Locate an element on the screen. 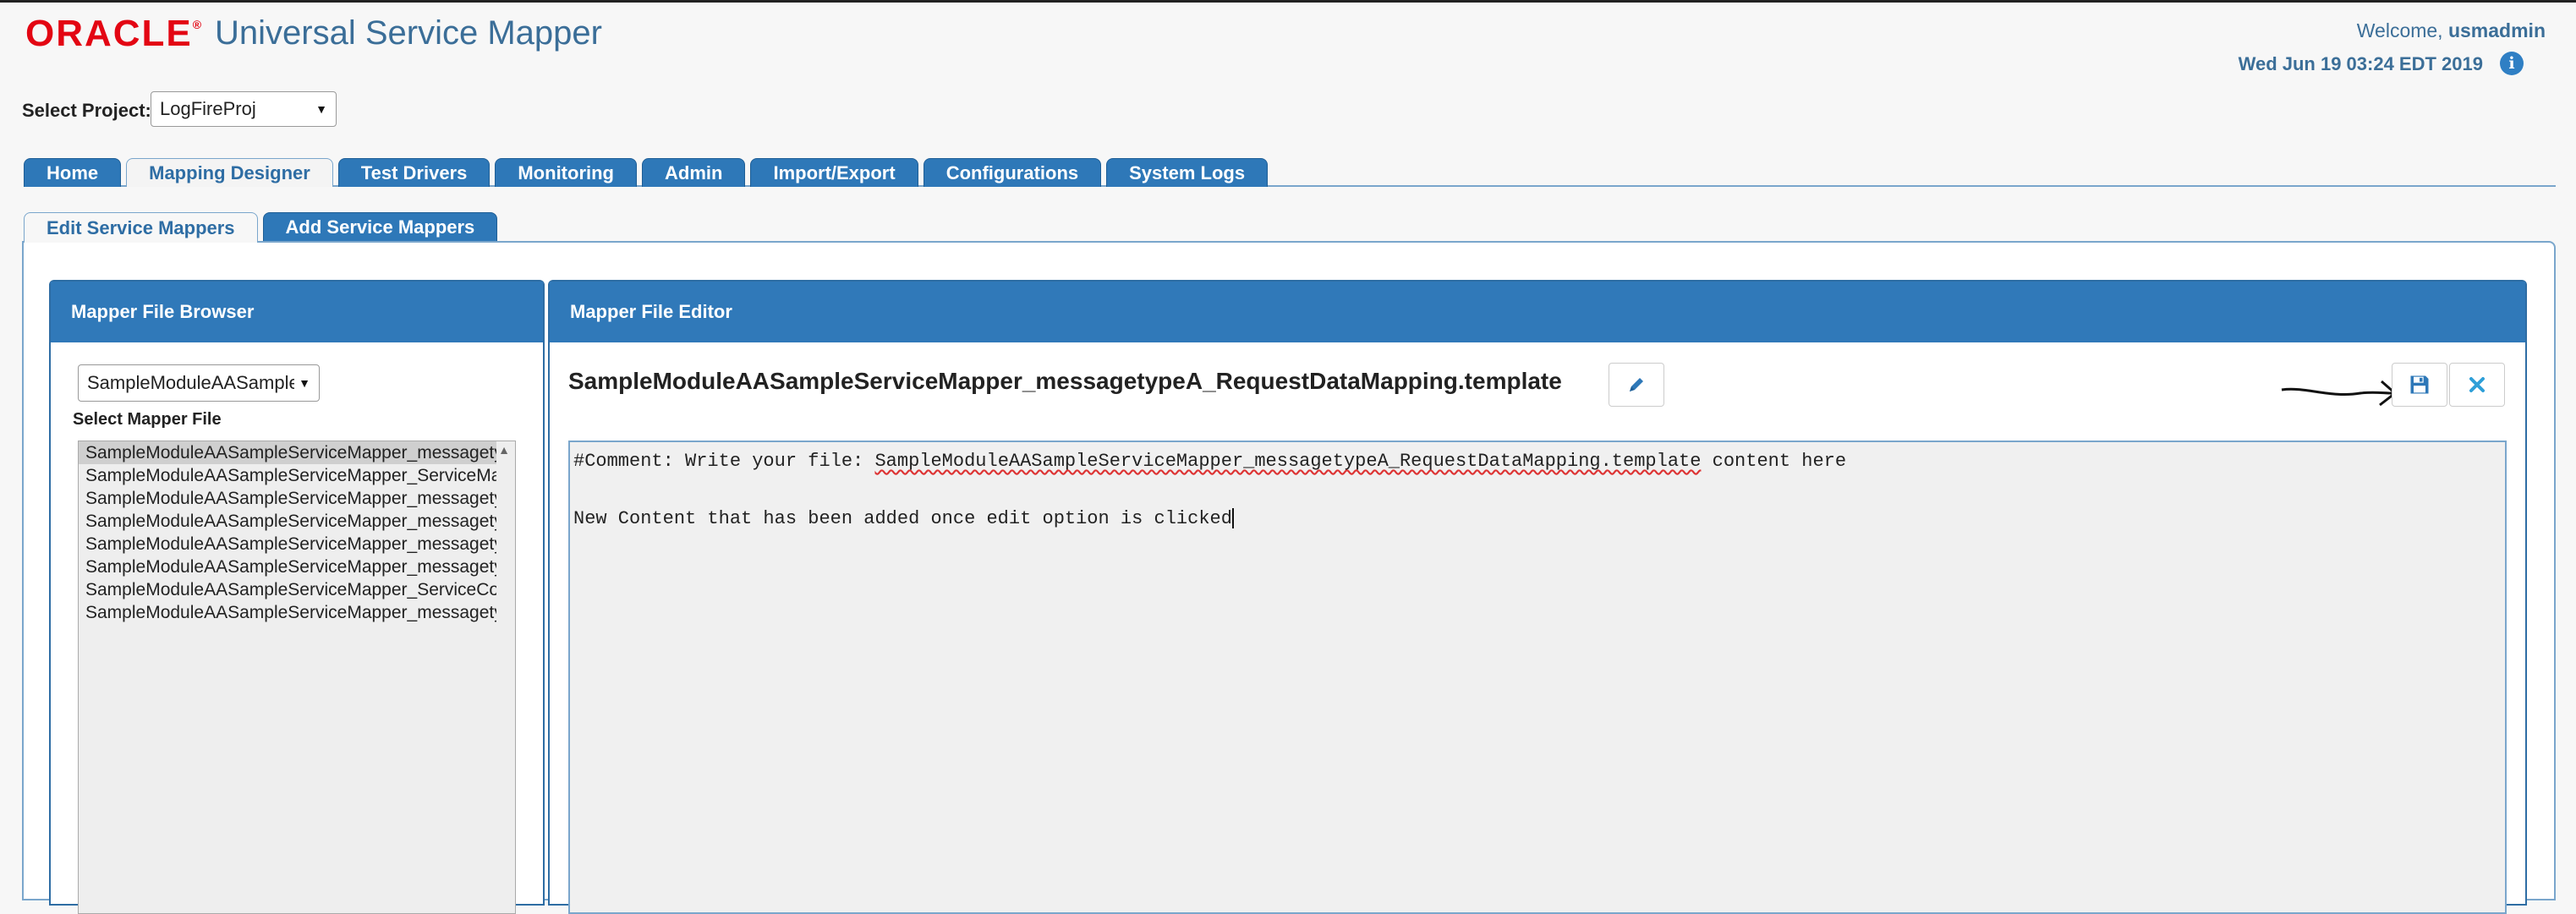 The image size is (2576, 914). oracle-logo: ORACLE® is located at coordinates (114, 33).